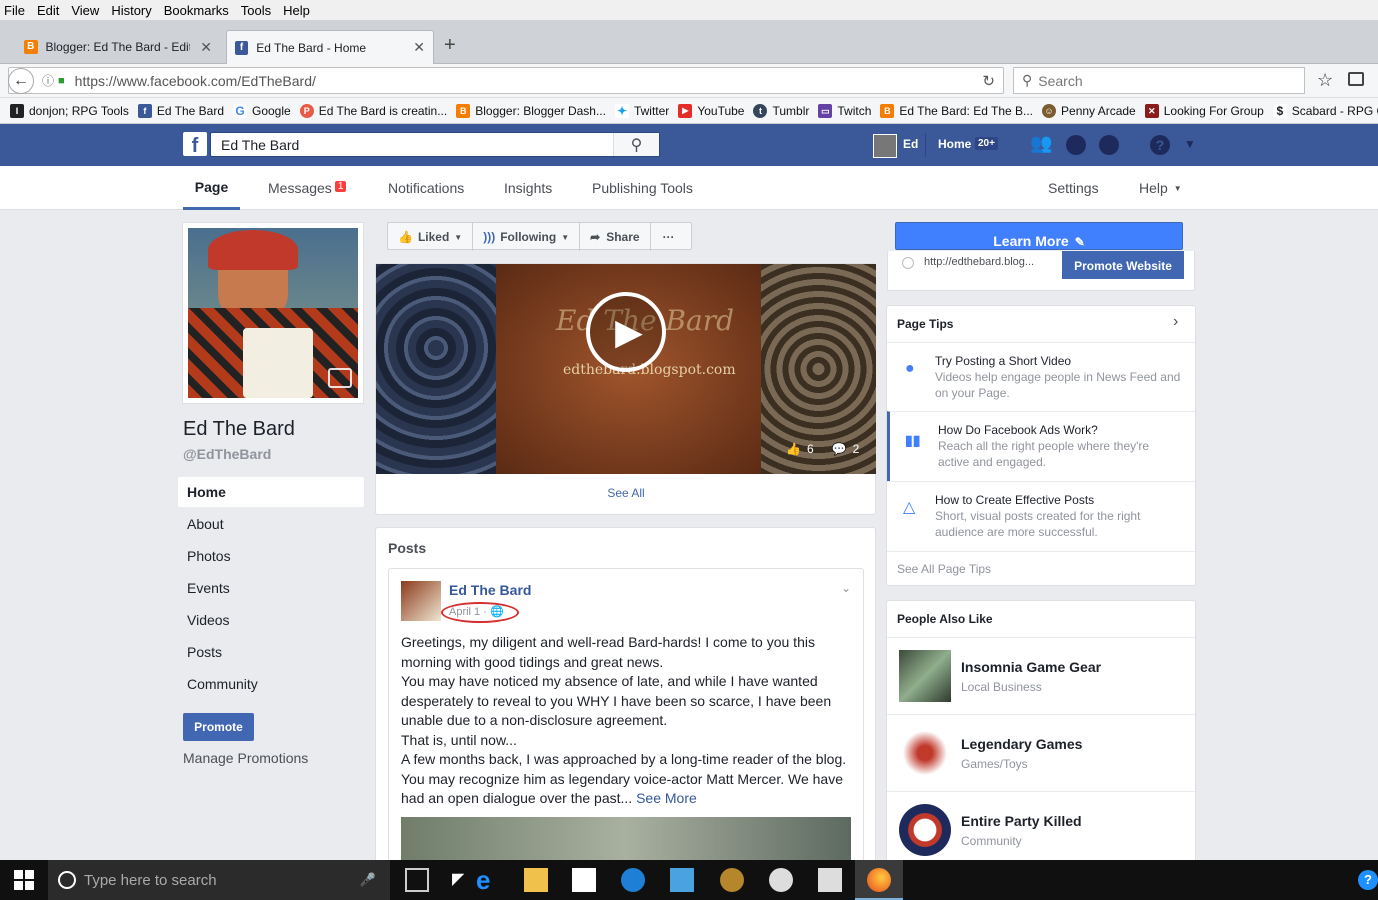 This screenshot has height=900, width=1378. I want to click on menu-file: File, so click(14, 10).